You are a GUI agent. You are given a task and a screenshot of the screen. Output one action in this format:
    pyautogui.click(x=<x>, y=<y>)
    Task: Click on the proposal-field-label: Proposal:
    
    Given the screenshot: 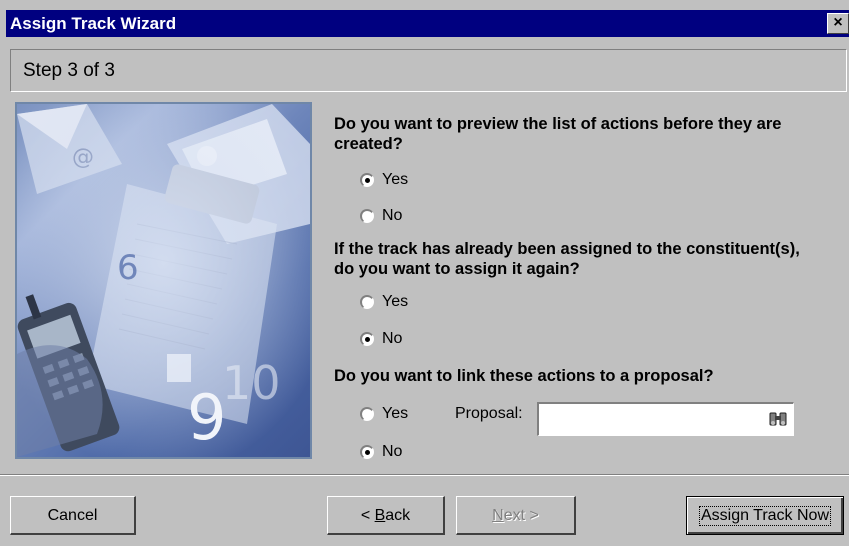 What is the action you would take?
    pyautogui.click(x=489, y=413)
    